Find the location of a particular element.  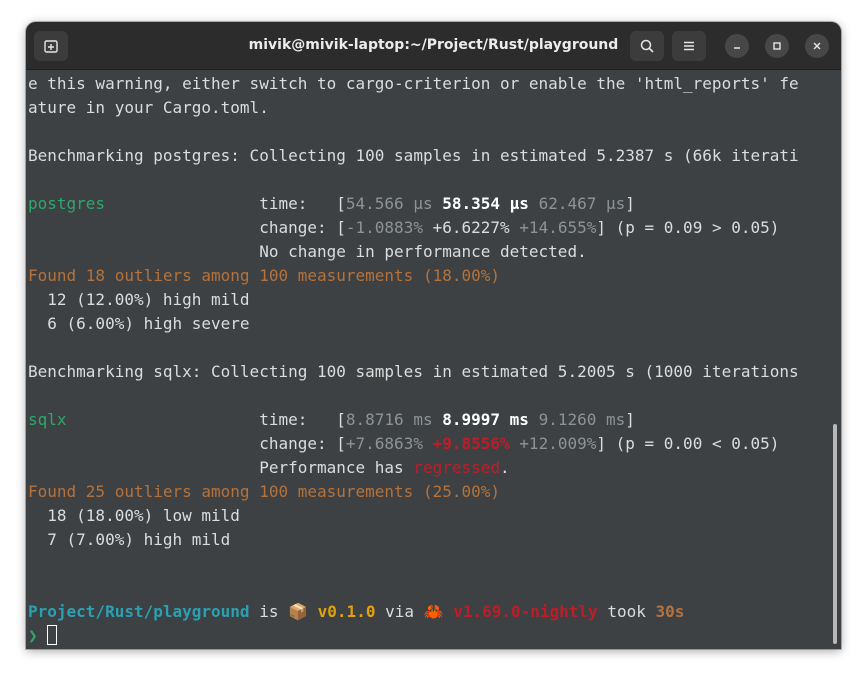

time-low: 8.8716 ms is located at coordinates (389, 419).